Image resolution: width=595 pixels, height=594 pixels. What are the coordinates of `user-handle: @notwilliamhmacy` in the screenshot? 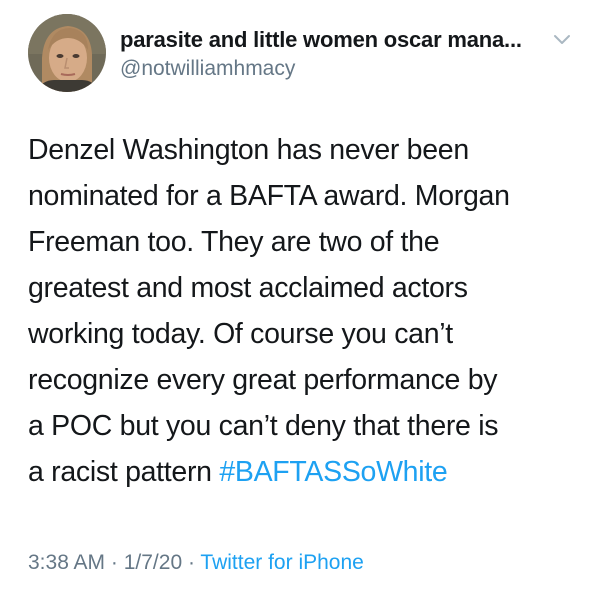 It's located at (207, 69).